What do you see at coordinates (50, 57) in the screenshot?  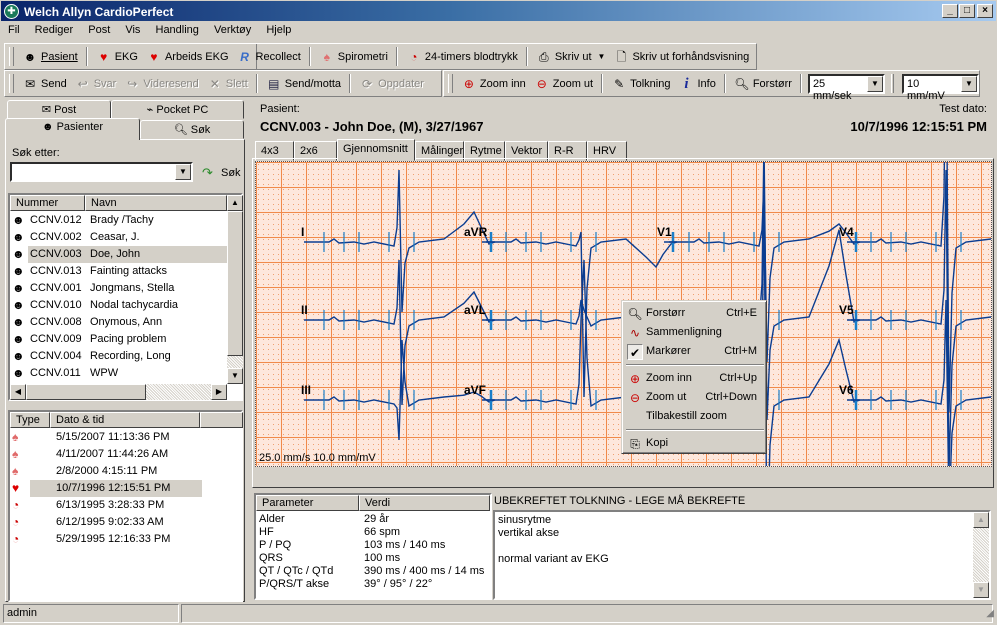 I see `pasient-button: ☻ Pasient` at bounding box center [50, 57].